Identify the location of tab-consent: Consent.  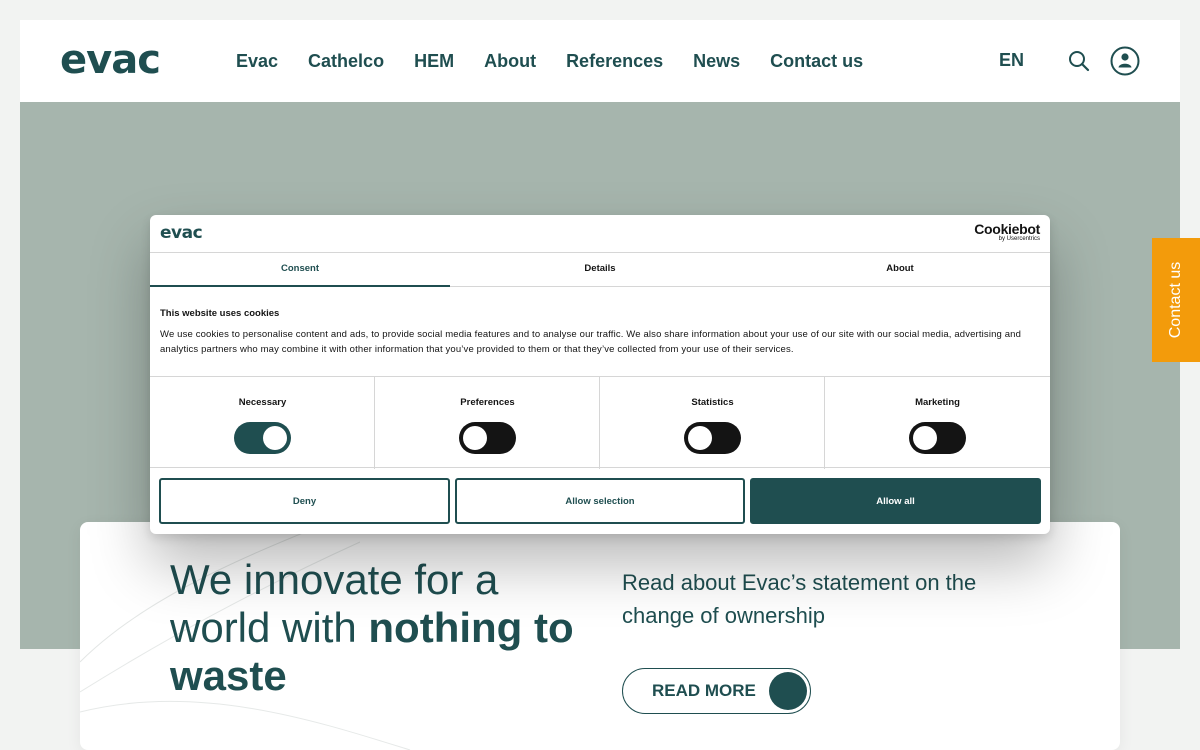
(300, 270).